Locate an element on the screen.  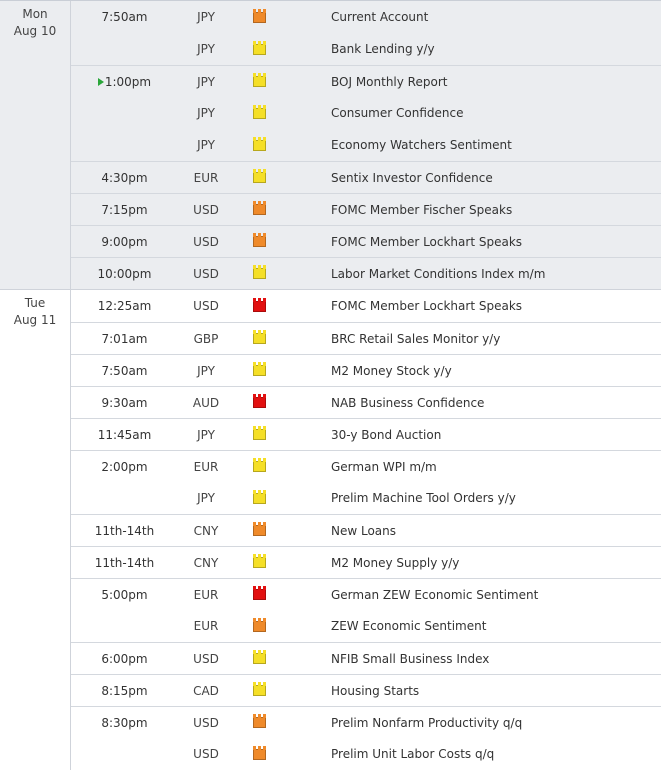
event-name: Economy Watchers Sentiment is located at coordinates (472, 145).